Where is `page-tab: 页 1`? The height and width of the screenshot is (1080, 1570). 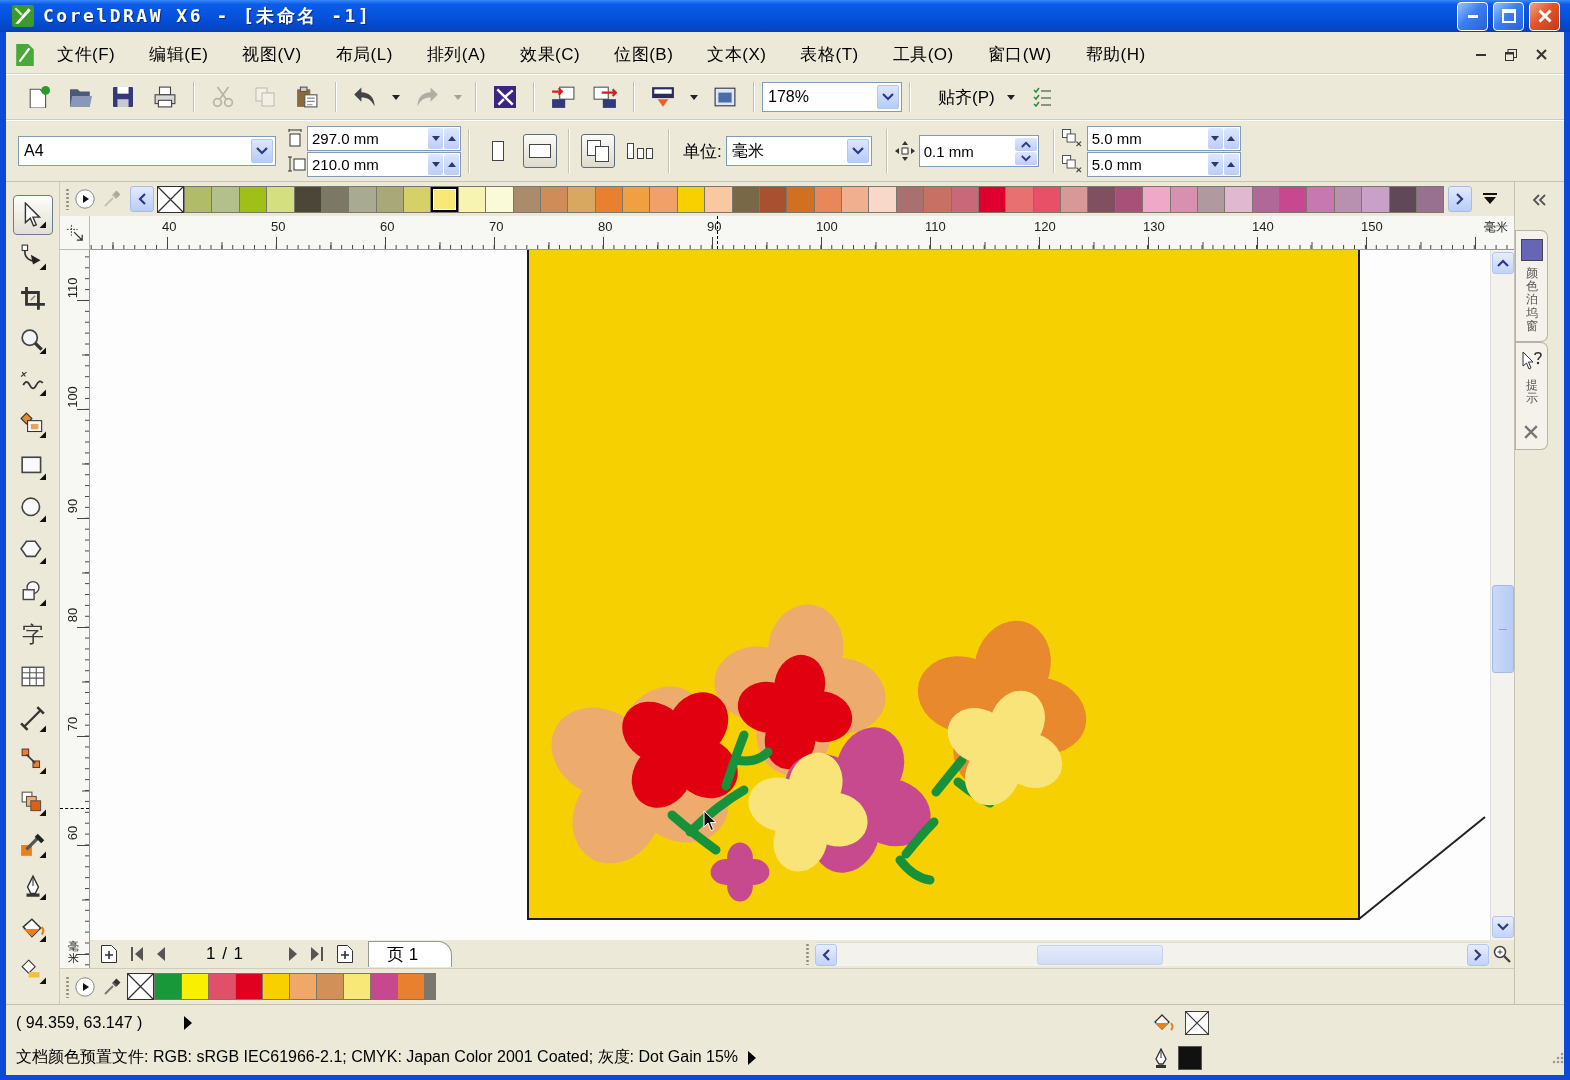
page-tab: 页 1 is located at coordinates (410, 954).